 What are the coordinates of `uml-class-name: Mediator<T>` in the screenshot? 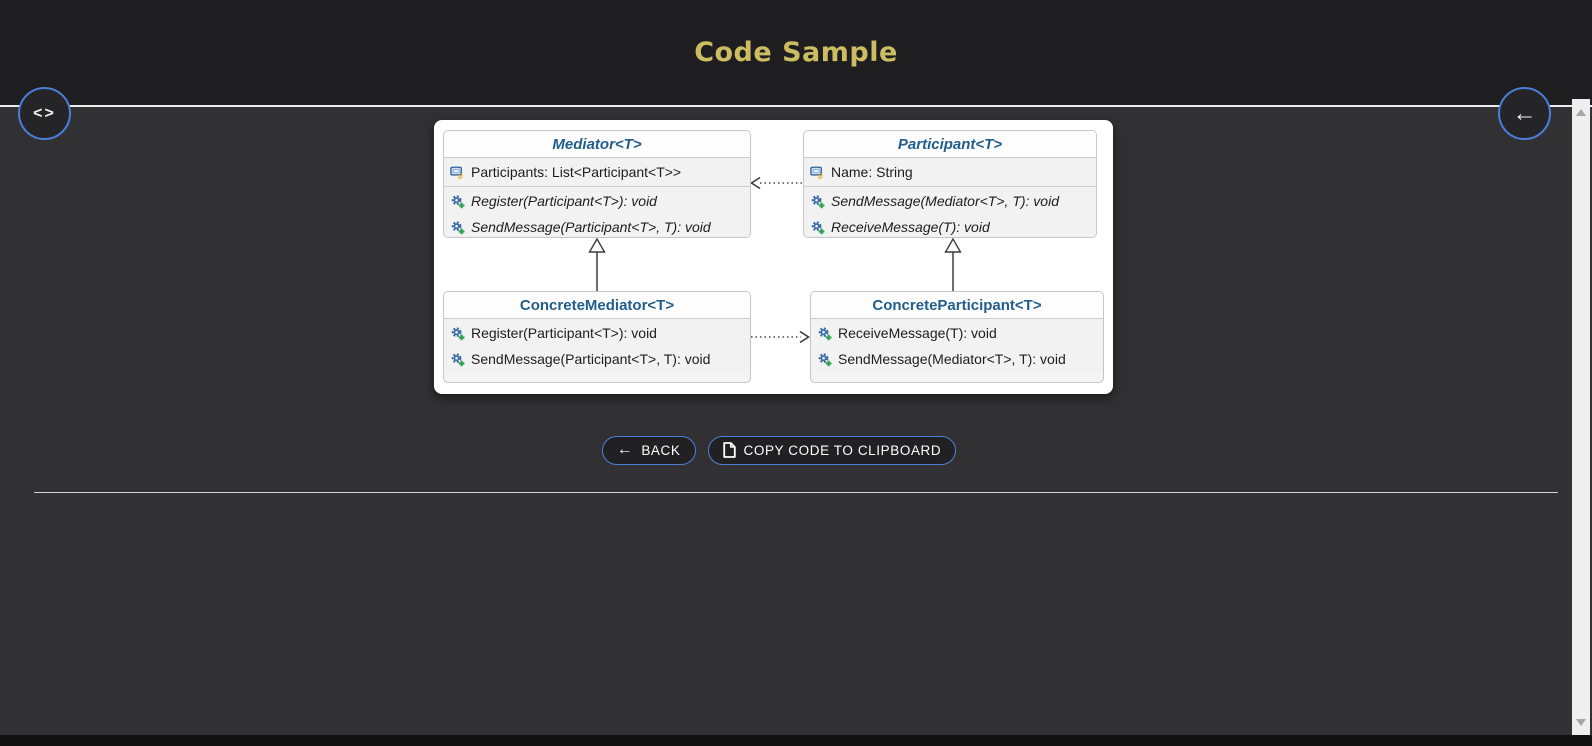 It's located at (597, 144).